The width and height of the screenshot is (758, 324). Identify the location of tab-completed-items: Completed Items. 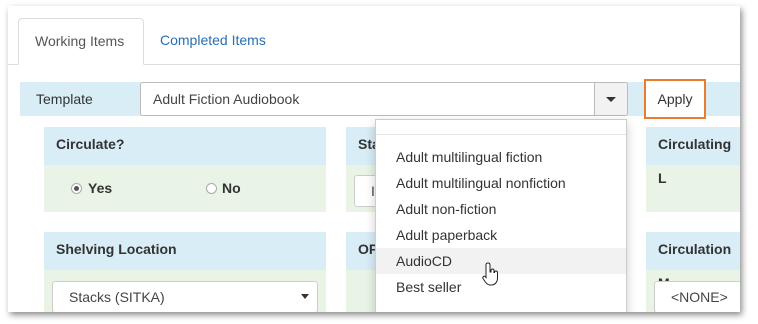
(213, 40).